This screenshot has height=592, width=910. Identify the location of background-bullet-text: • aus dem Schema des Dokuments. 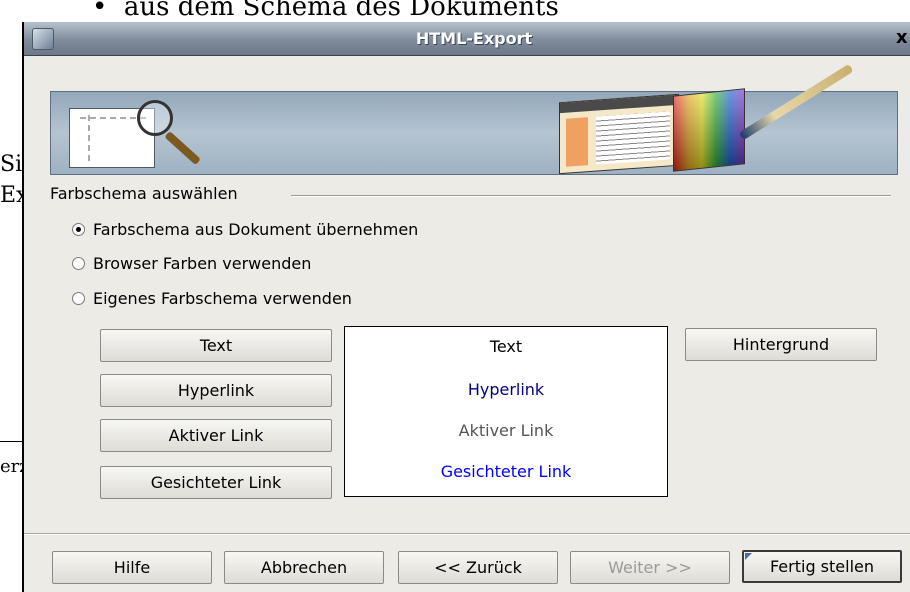
(325, 11).